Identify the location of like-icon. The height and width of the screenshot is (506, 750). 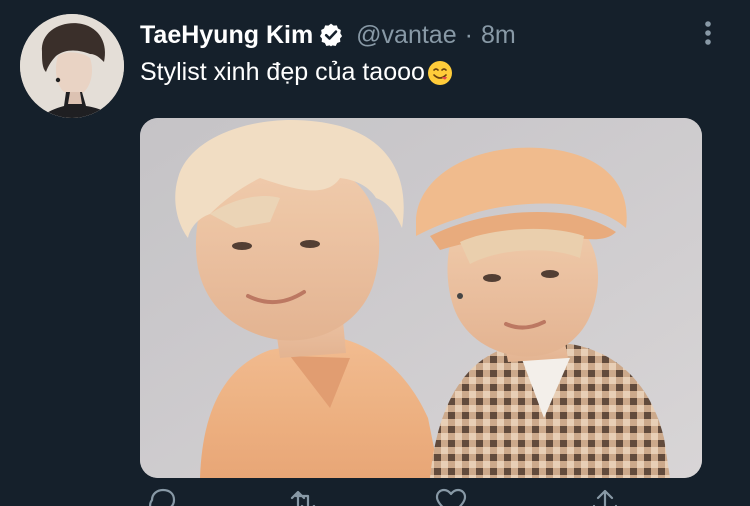
(451, 497).